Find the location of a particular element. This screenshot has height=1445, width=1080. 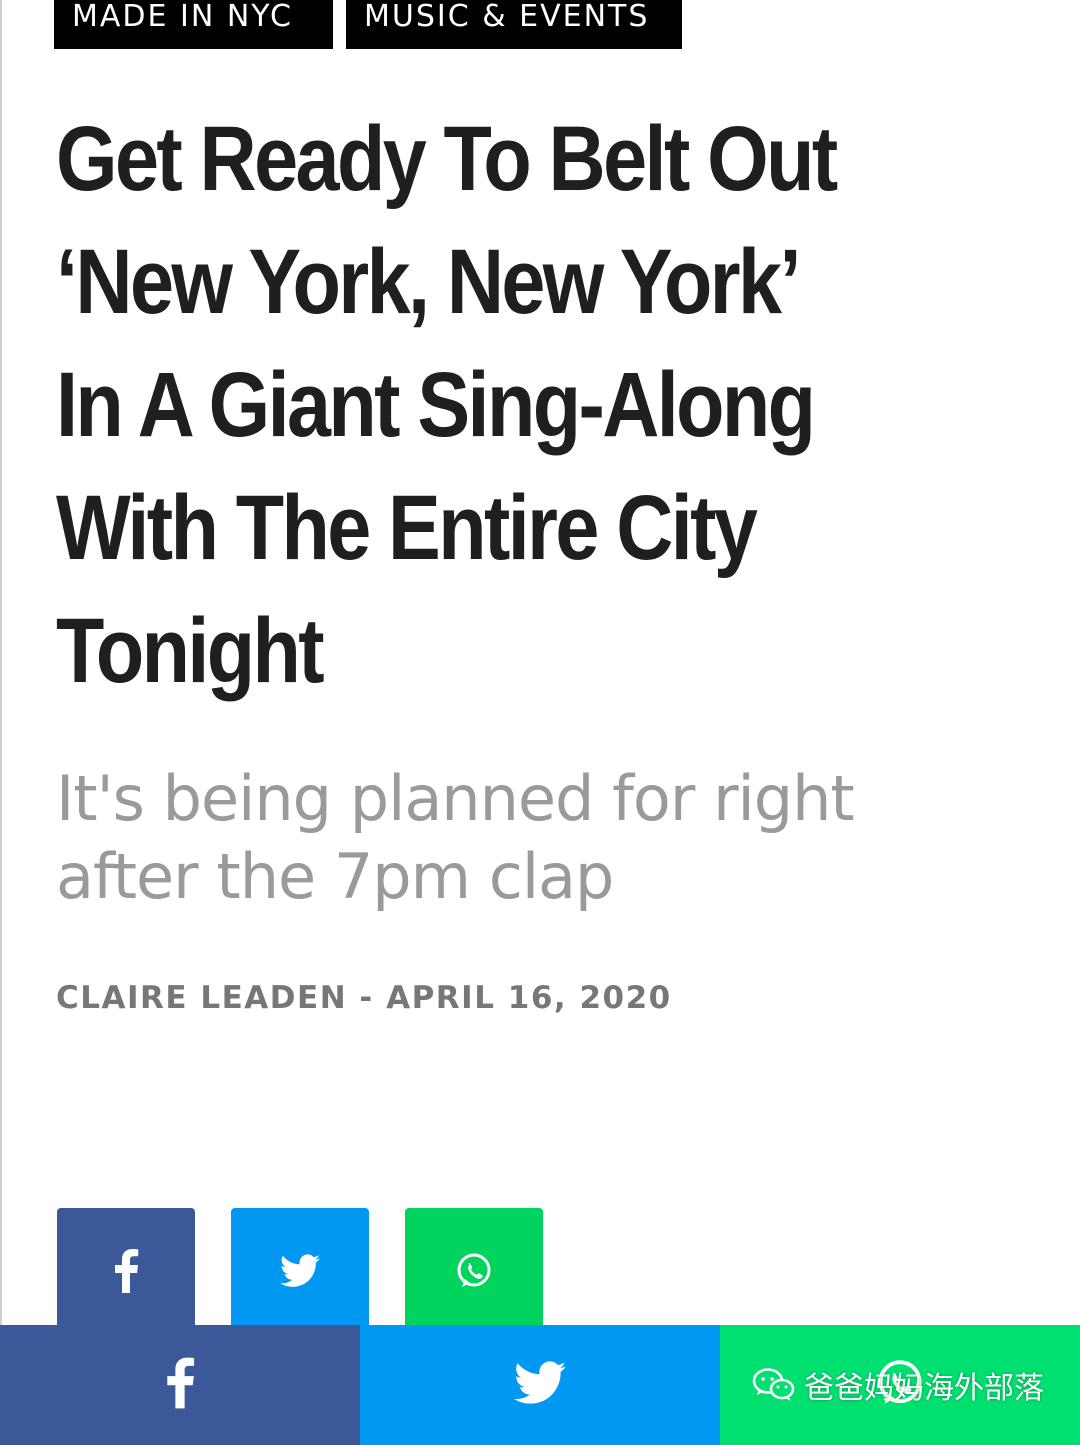

sticky-whatsapp-share-button: 爸爸妈妈海外部落 is located at coordinates (900, 1385).